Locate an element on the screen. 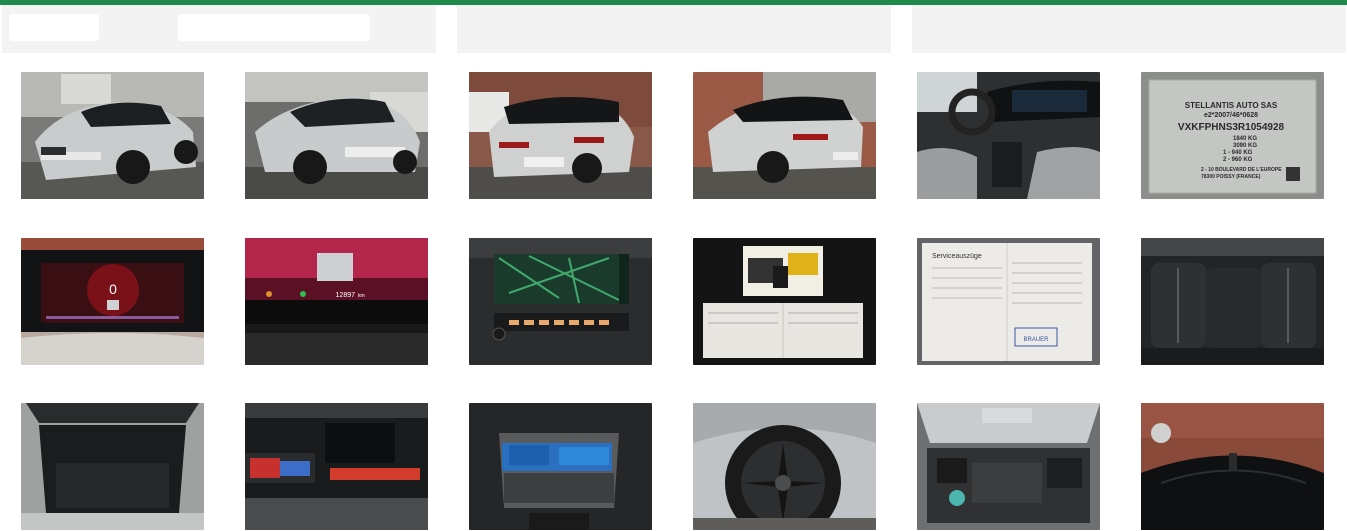 The height and width of the screenshot is (531, 1347). photo-keys-and-documents is located at coordinates (784, 301).